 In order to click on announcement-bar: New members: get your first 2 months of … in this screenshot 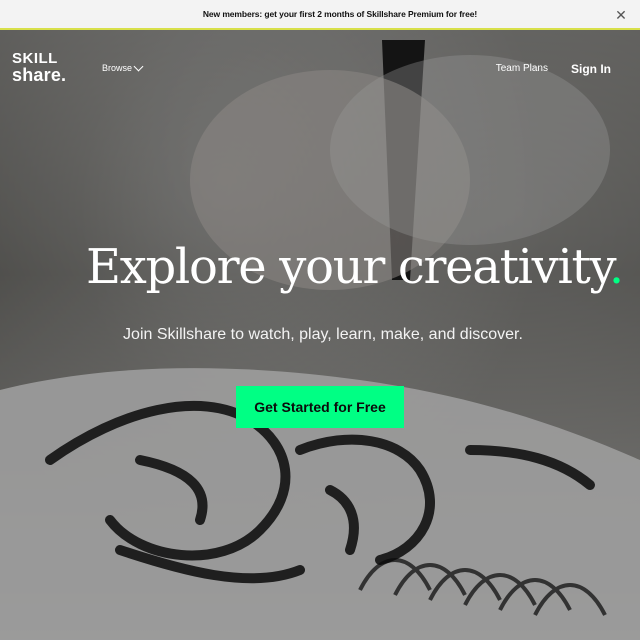, I will do `click(320, 15)`.